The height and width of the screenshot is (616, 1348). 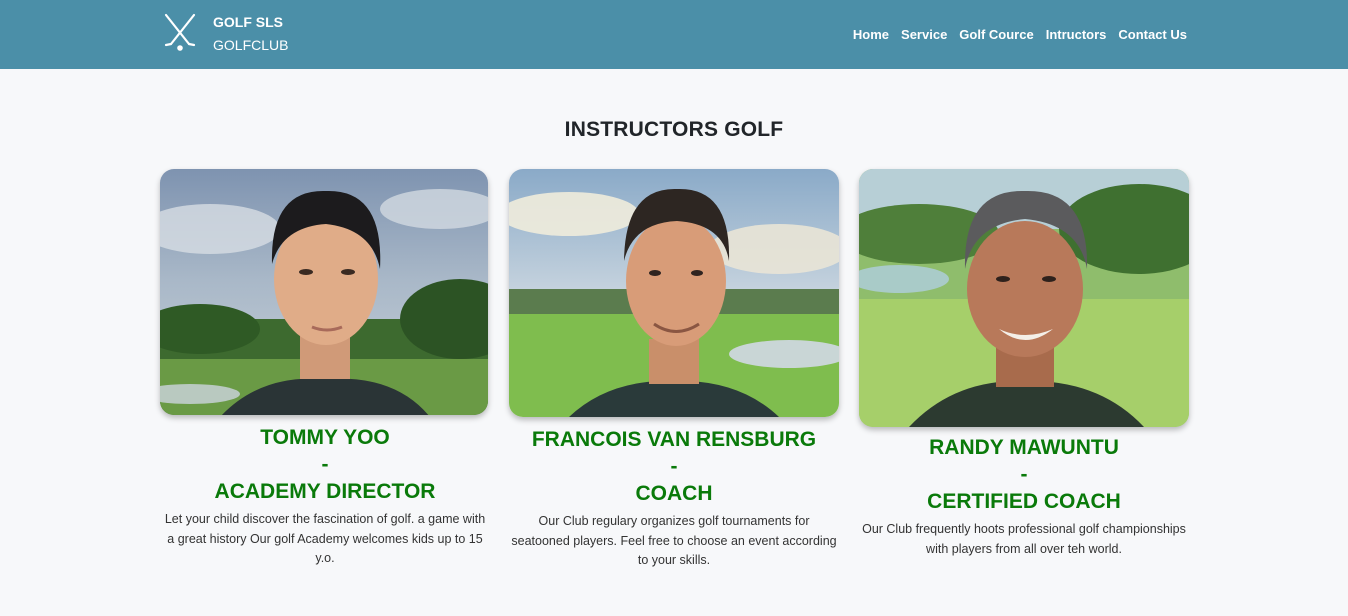 What do you see at coordinates (1024, 447) in the screenshot?
I see `instructor-name: RANDY MAWUNTU` at bounding box center [1024, 447].